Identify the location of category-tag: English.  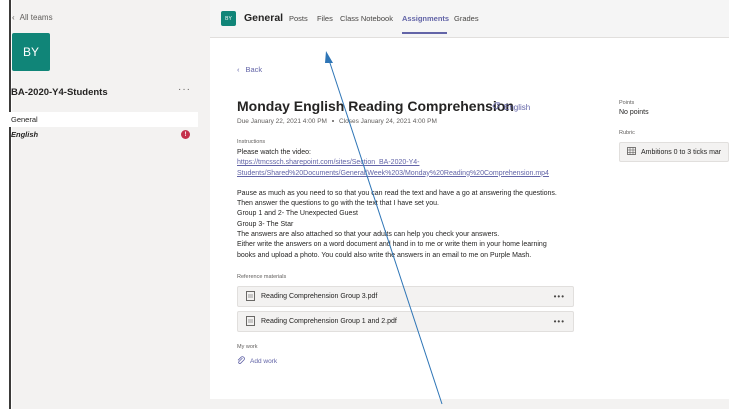
(511, 107).